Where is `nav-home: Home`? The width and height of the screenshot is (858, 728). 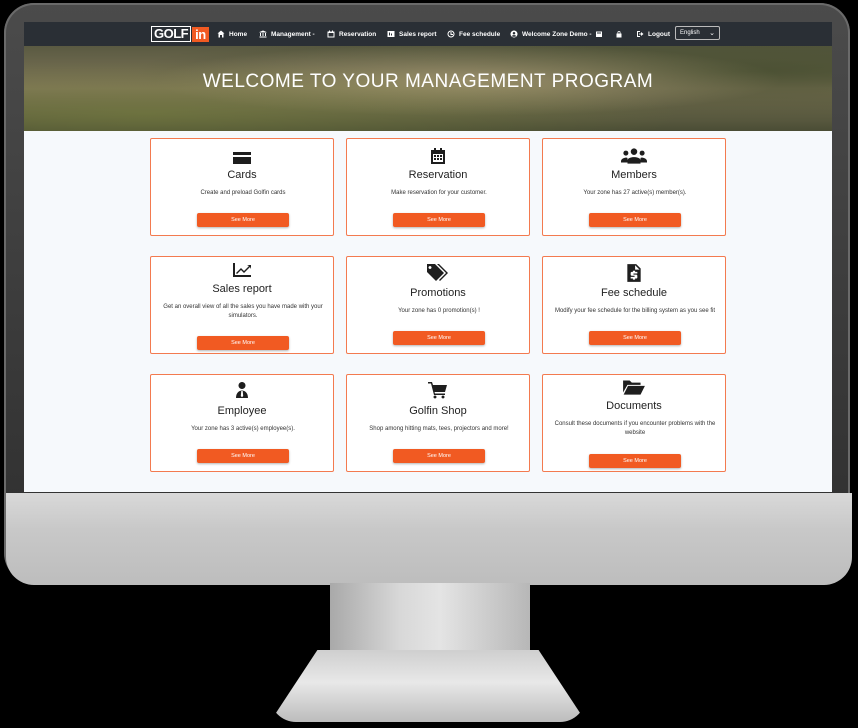 nav-home: Home is located at coordinates (232, 34).